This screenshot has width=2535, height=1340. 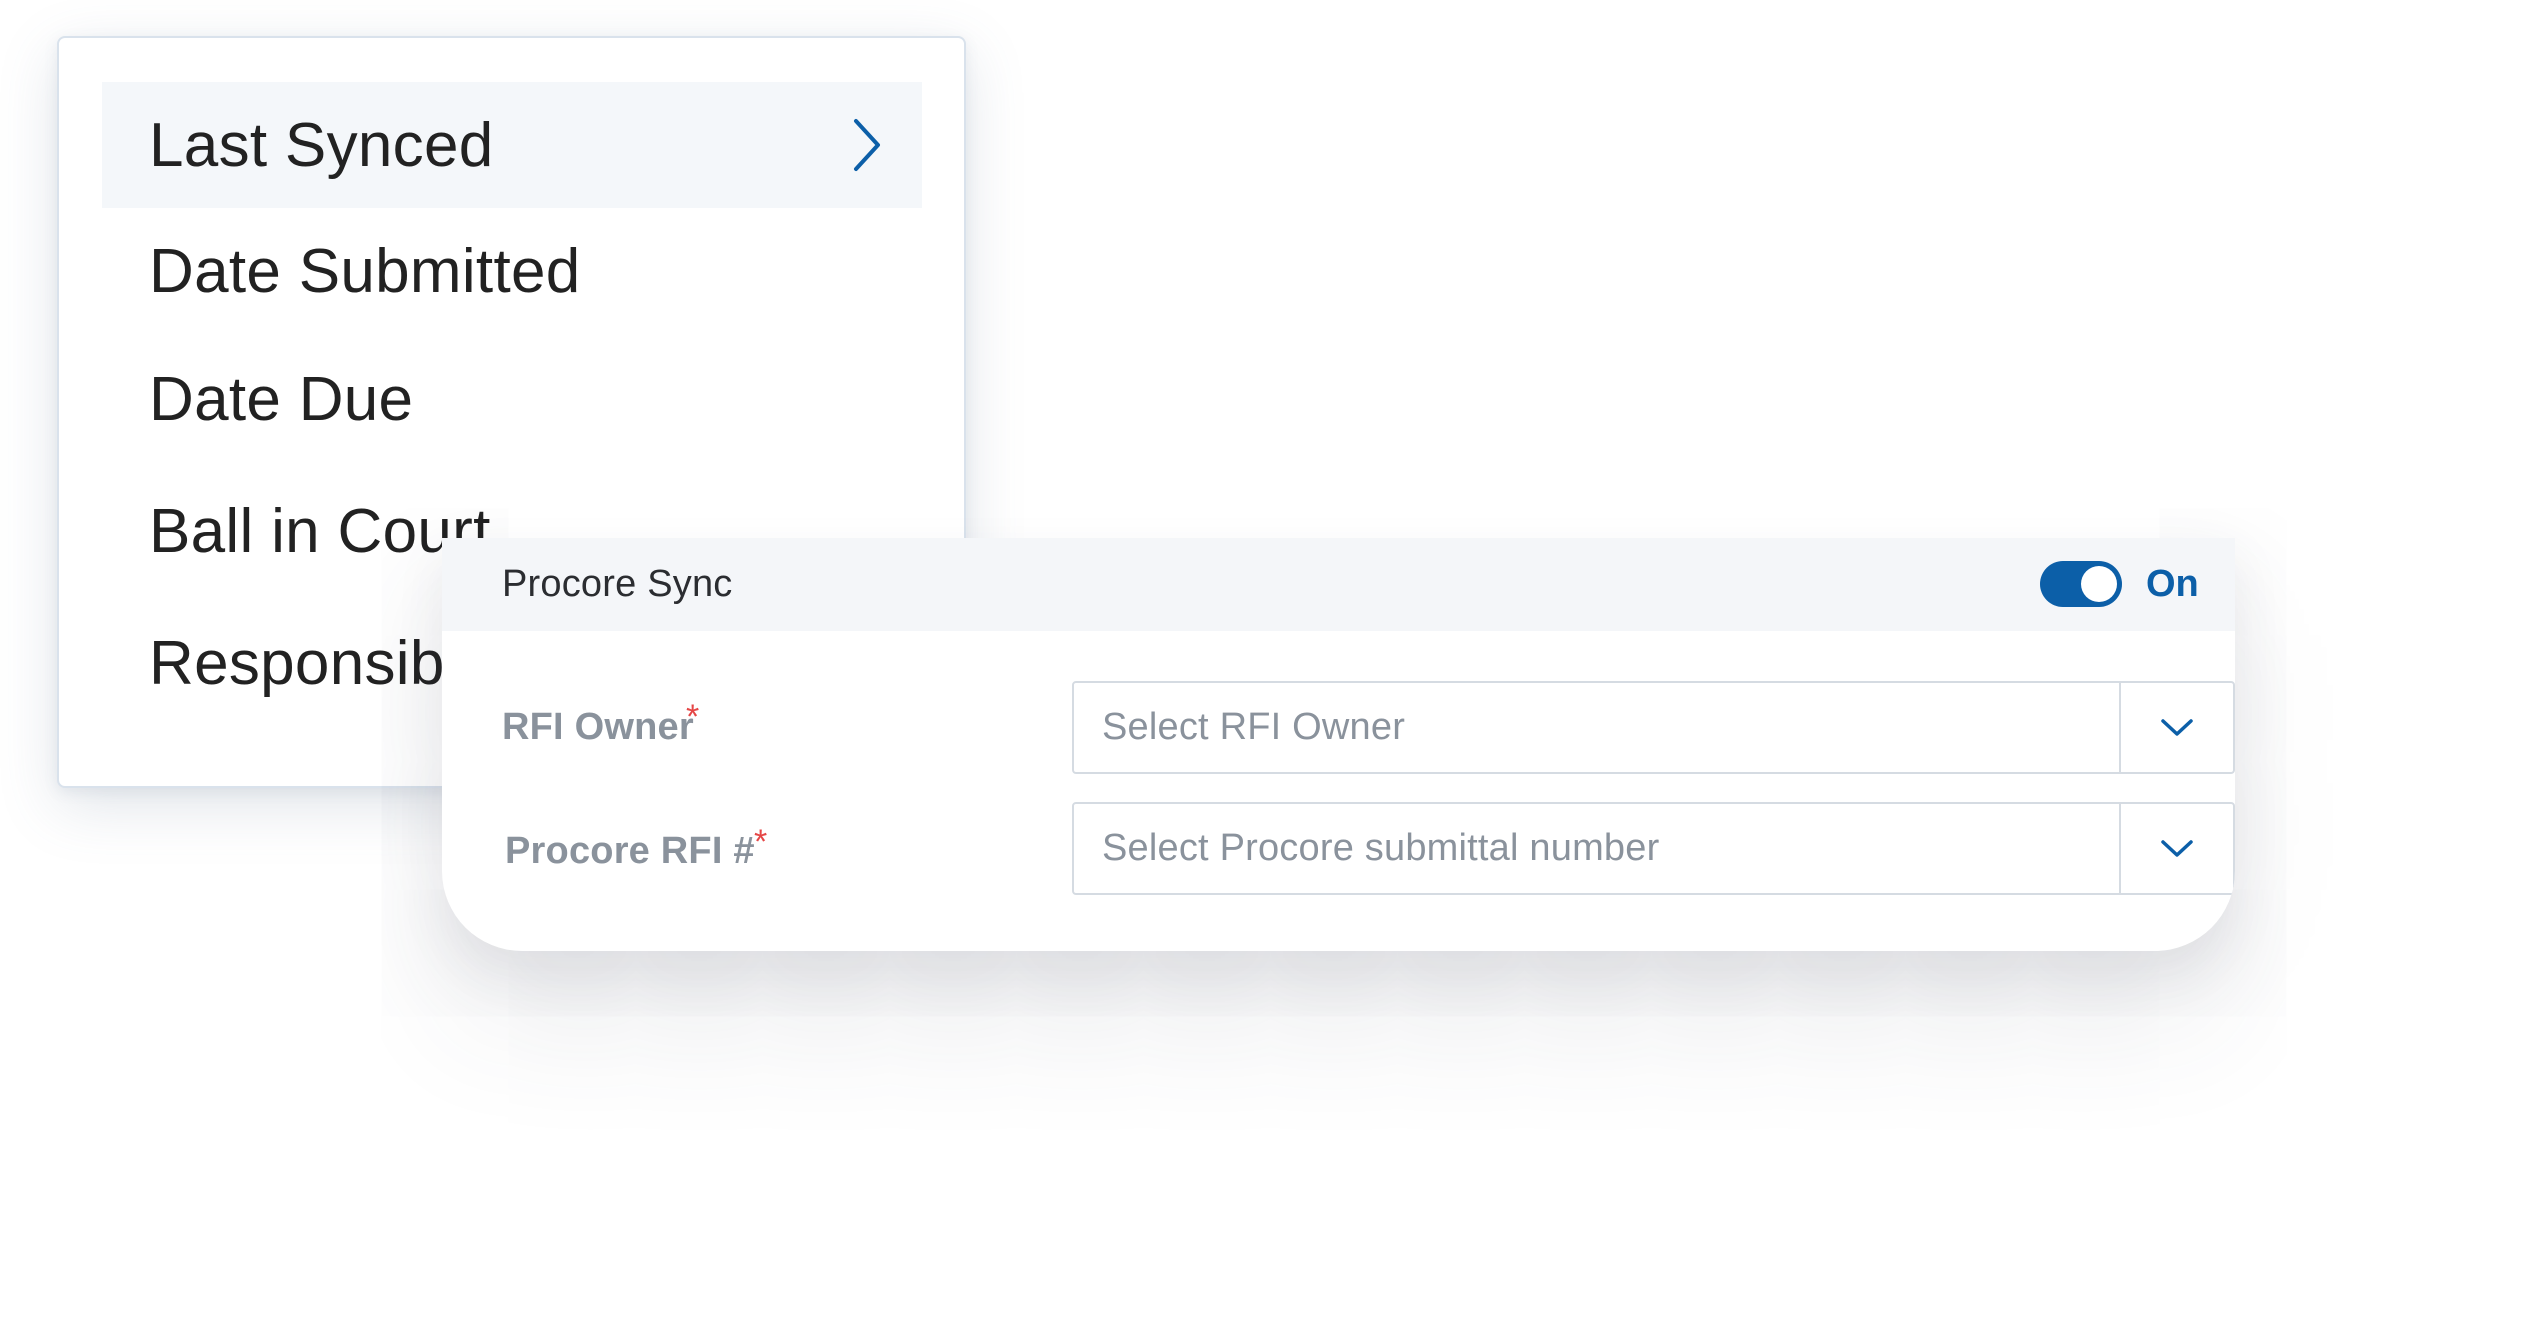 What do you see at coordinates (512, 145) in the screenshot?
I see `menu-item-last-synced: Last Synced` at bounding box center [512, 145].